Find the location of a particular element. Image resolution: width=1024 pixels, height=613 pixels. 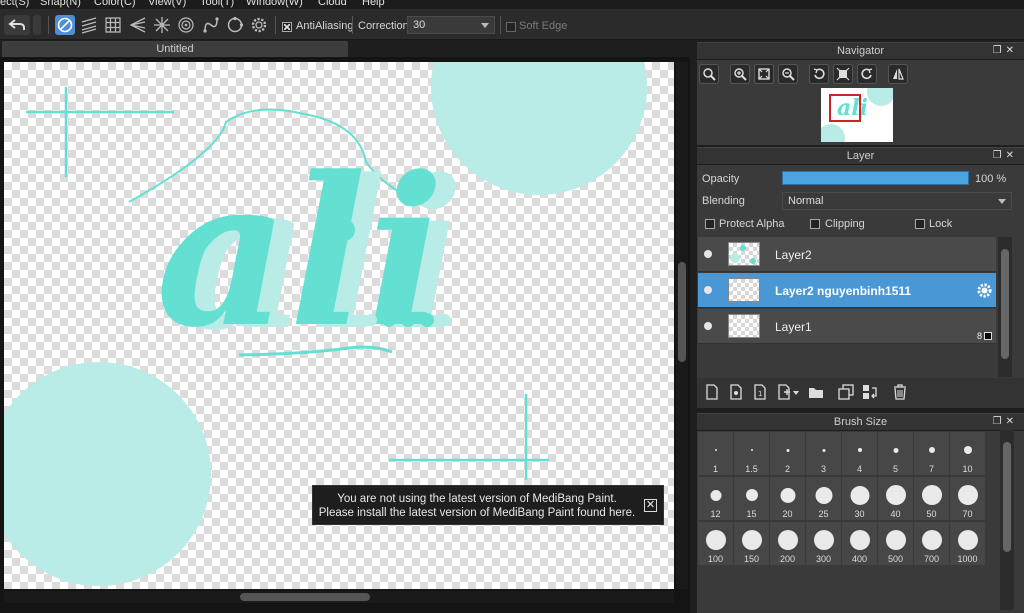

fit-window-button is located at coordinates (764, 74).